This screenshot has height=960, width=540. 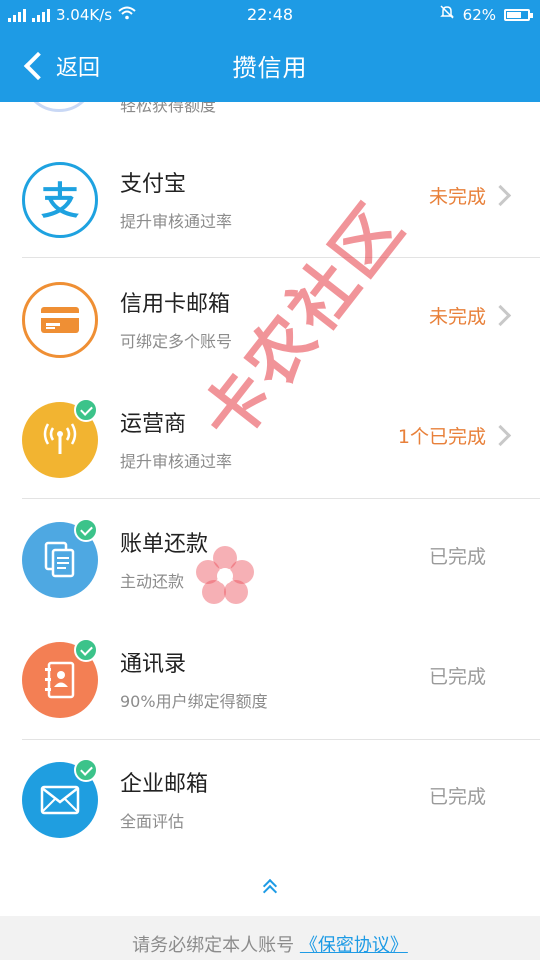 What do you see at coordinates (164, 784) in the screenshot?
I see `item-name: 企业邮箱` at bounding box center [164, 784].